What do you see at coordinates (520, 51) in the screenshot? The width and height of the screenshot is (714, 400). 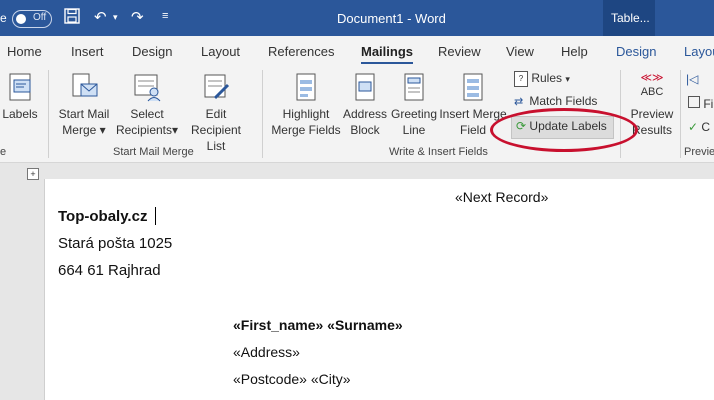 I see `tab-view: View` at bounding box center [520, 51].